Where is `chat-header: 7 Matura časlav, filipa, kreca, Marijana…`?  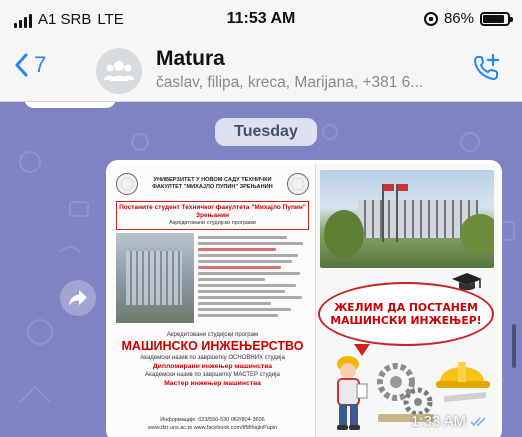
chat-header: 7 Matura časlav, filipa, kreca, Marijana… is located at coordinates (261, 70).